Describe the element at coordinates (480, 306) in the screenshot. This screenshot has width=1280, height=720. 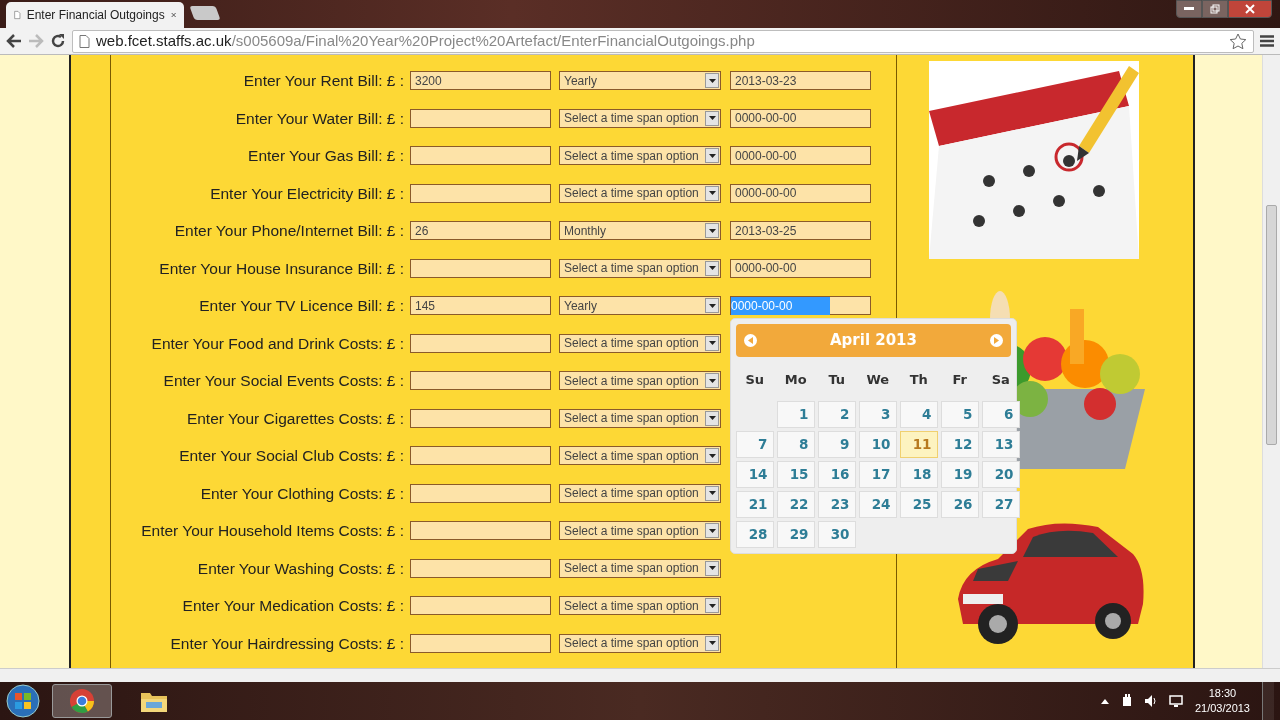
I see `amount-field: 145` at that location.